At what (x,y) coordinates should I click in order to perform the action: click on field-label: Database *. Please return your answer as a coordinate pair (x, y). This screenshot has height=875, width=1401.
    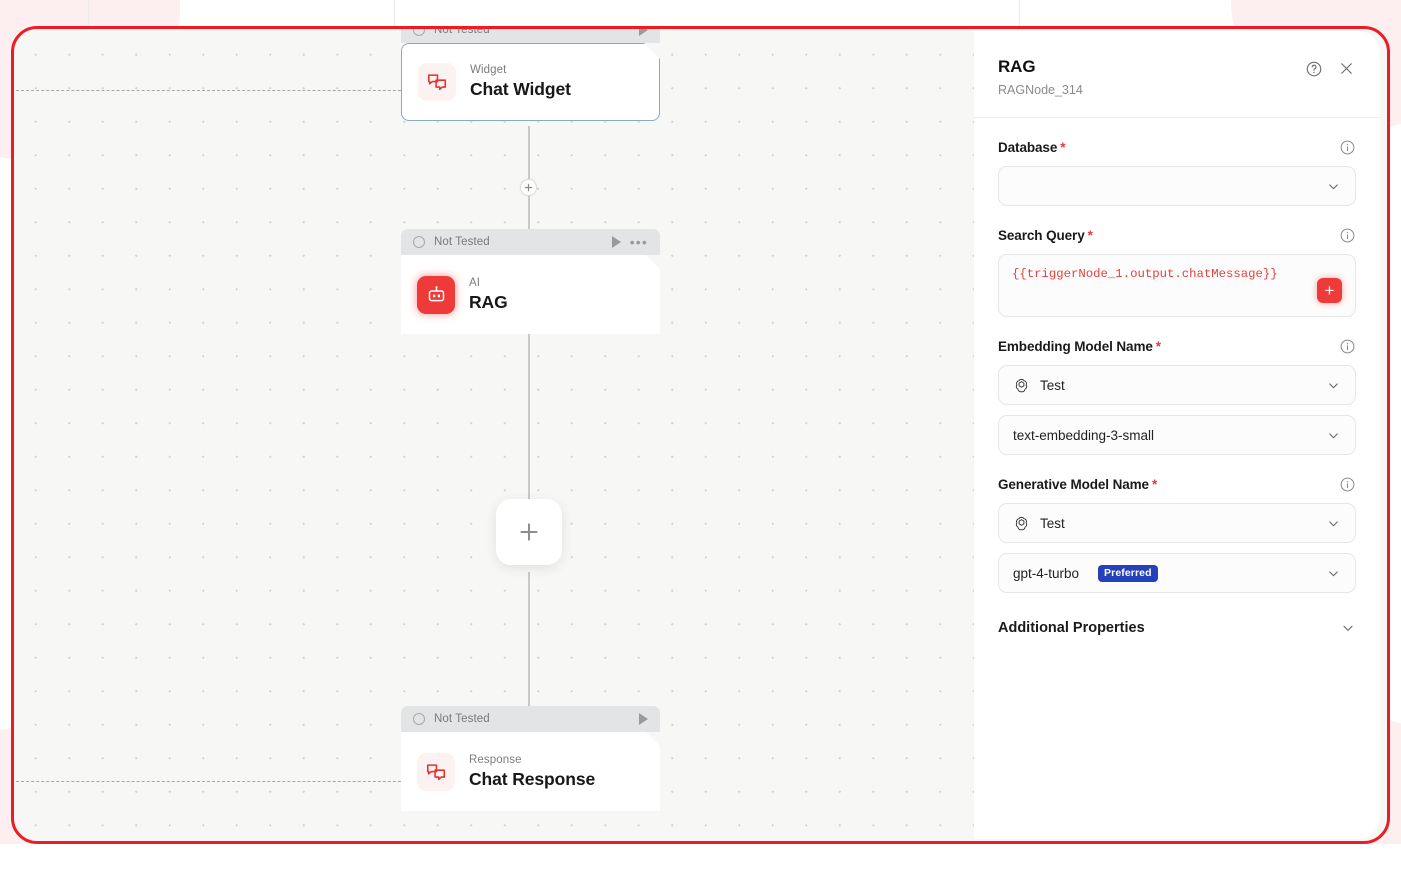
    Looking at the image, I should click on (1168, 147).